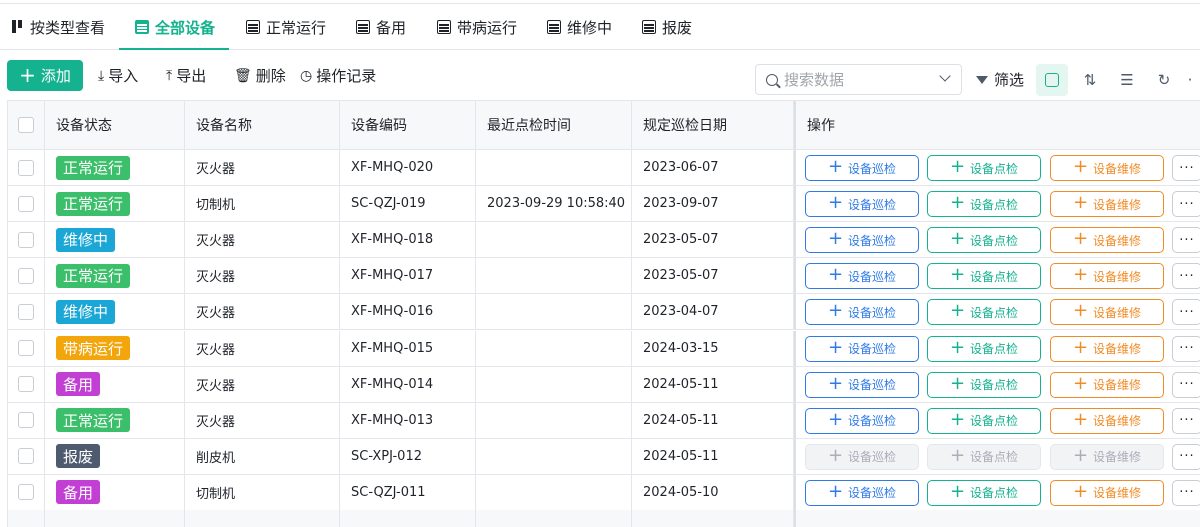 This screenshot has width=1200, height=527. I want to click on more-toolbar-button: ·, so click(1190, 80).